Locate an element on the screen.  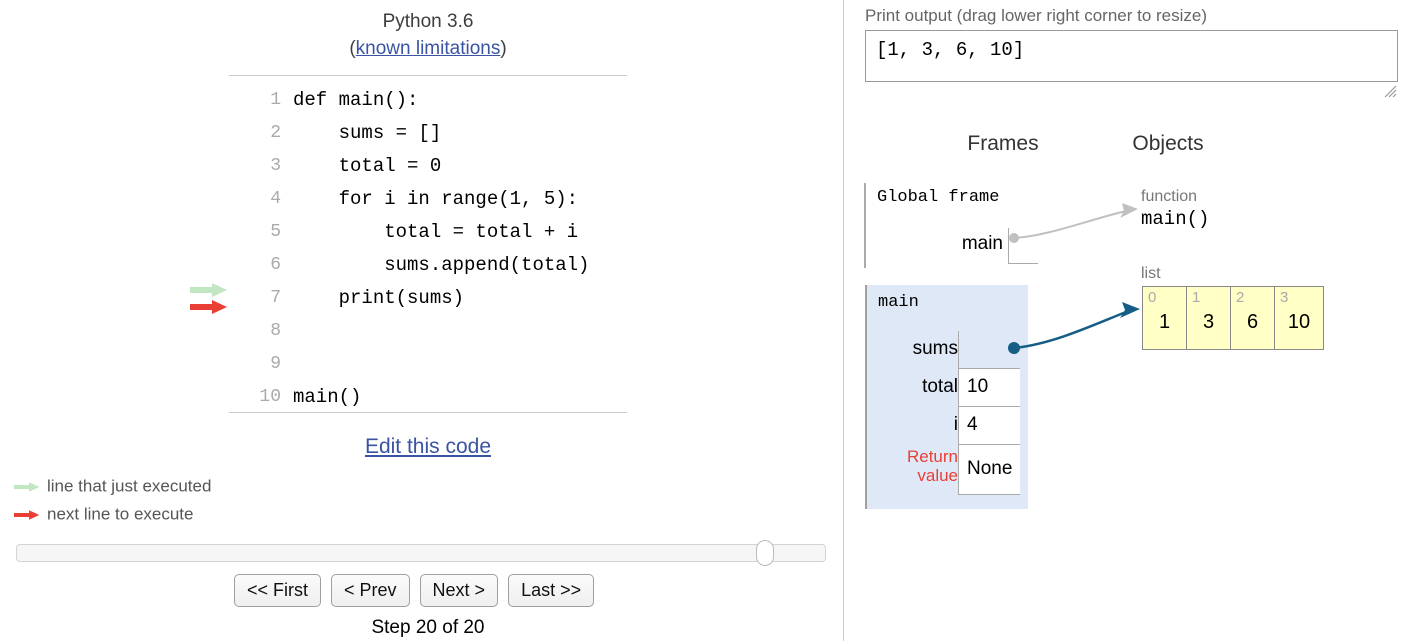
list-type-label: list is located at coordinates (1151, 273).